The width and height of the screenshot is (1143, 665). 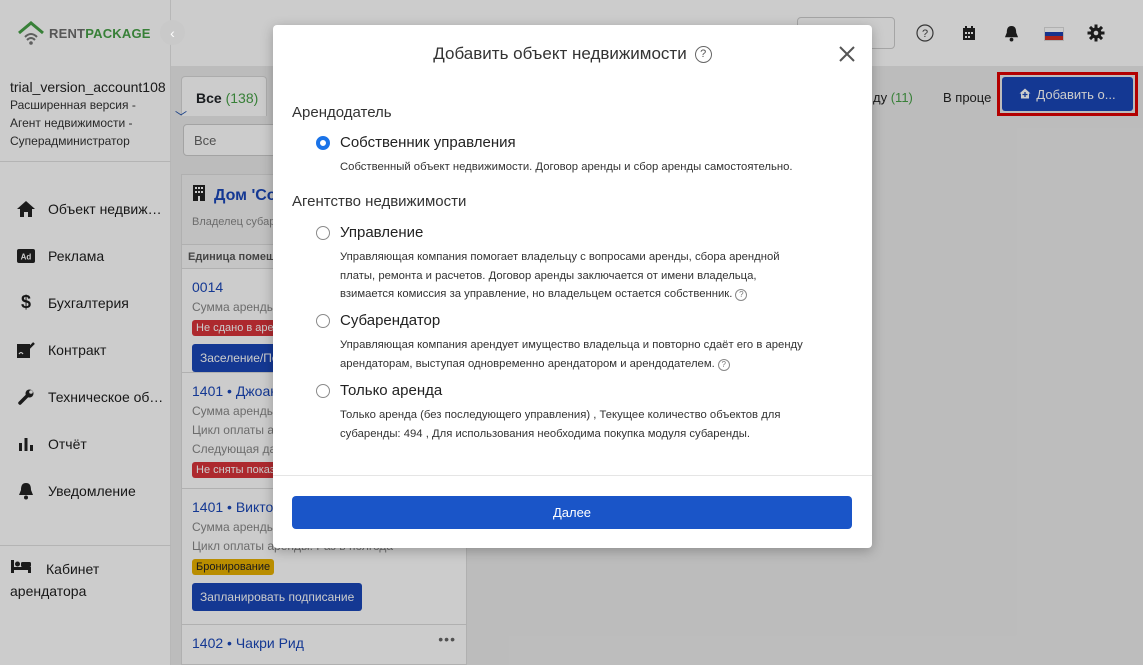 I want to click on sidebar-collapse-button: ‹, so click(x=172, y=32).